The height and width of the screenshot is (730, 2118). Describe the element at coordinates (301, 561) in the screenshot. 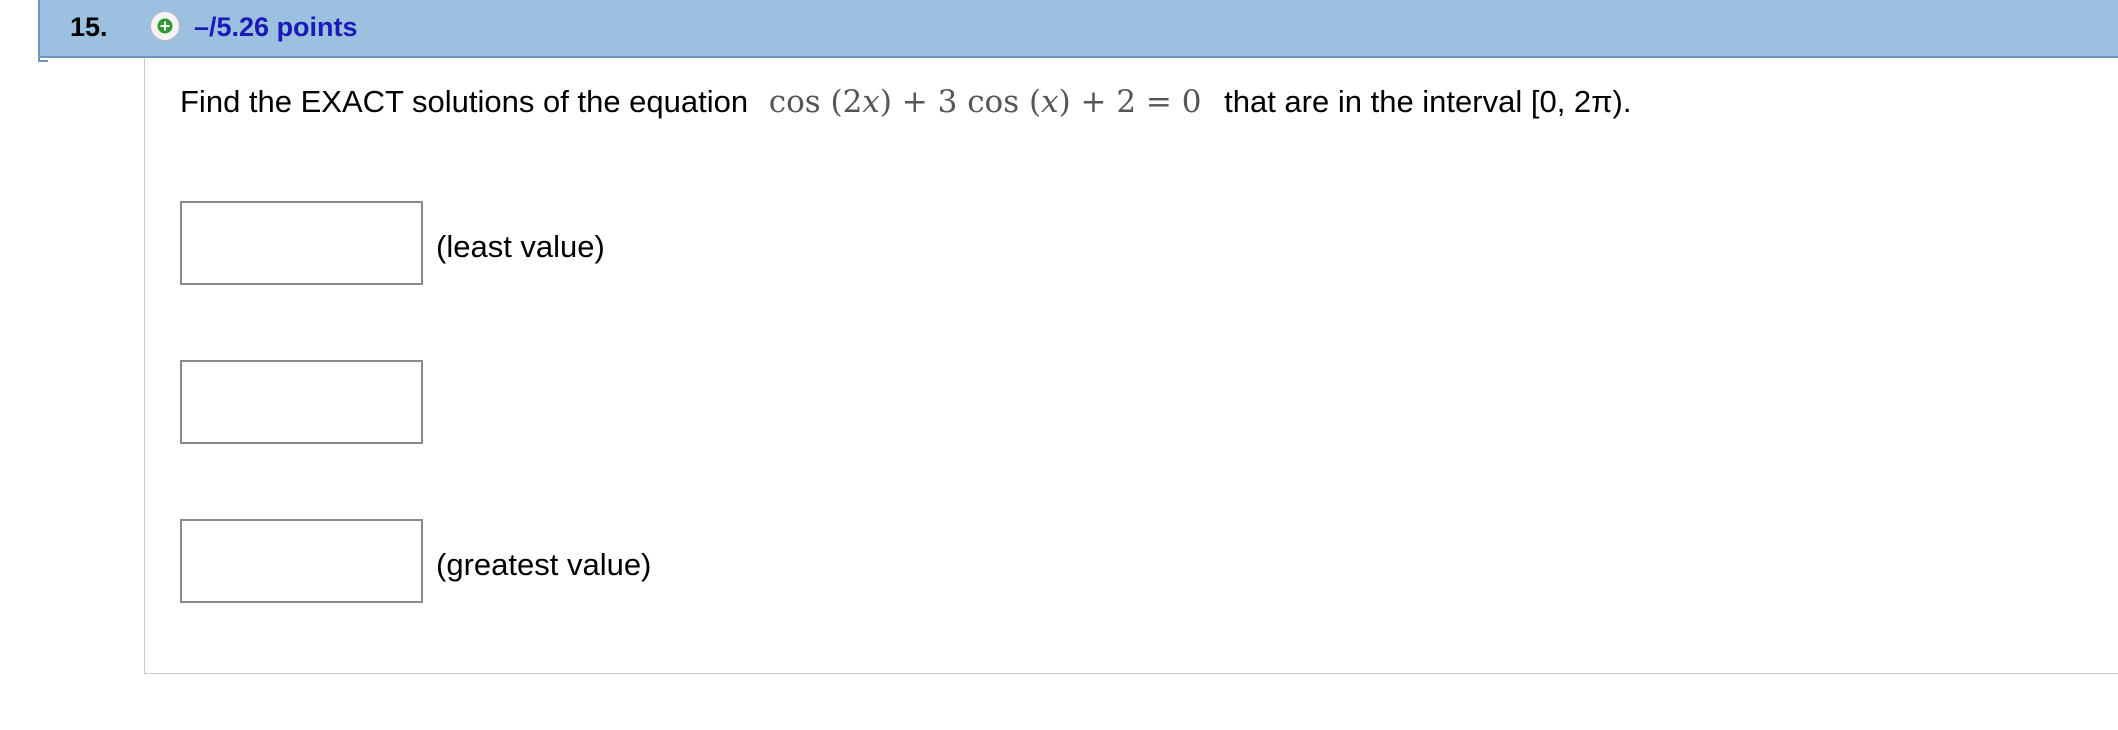

I see `answer-input-greatest` at that location.